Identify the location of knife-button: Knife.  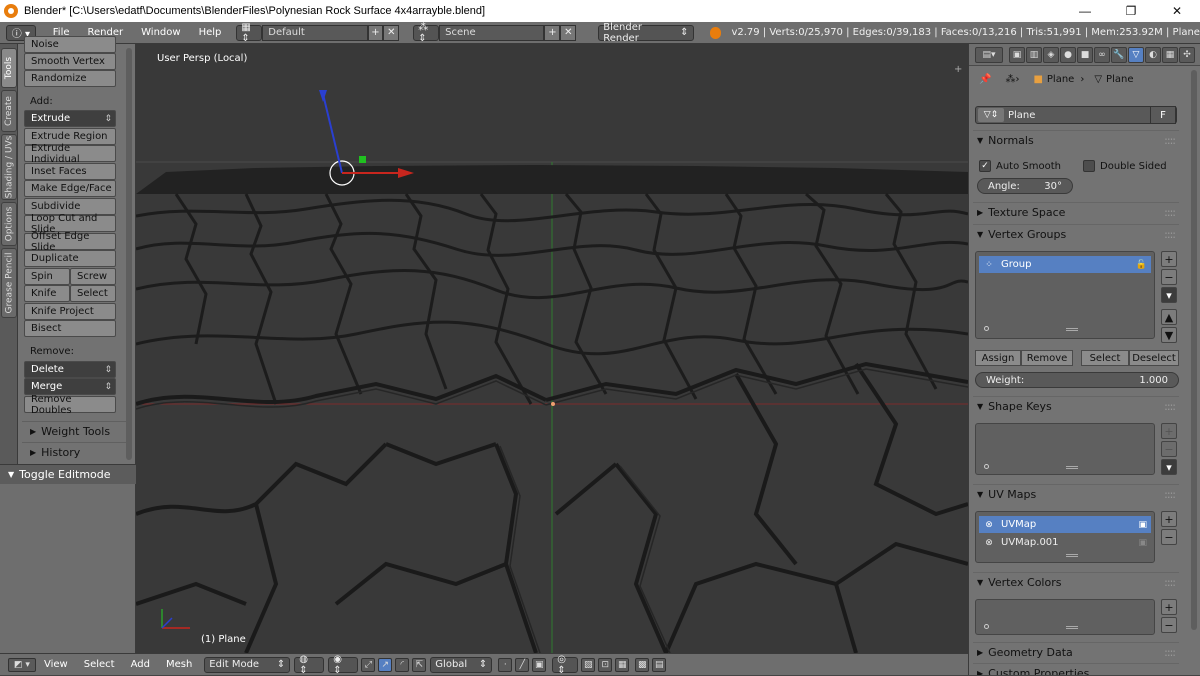
(47, 293).